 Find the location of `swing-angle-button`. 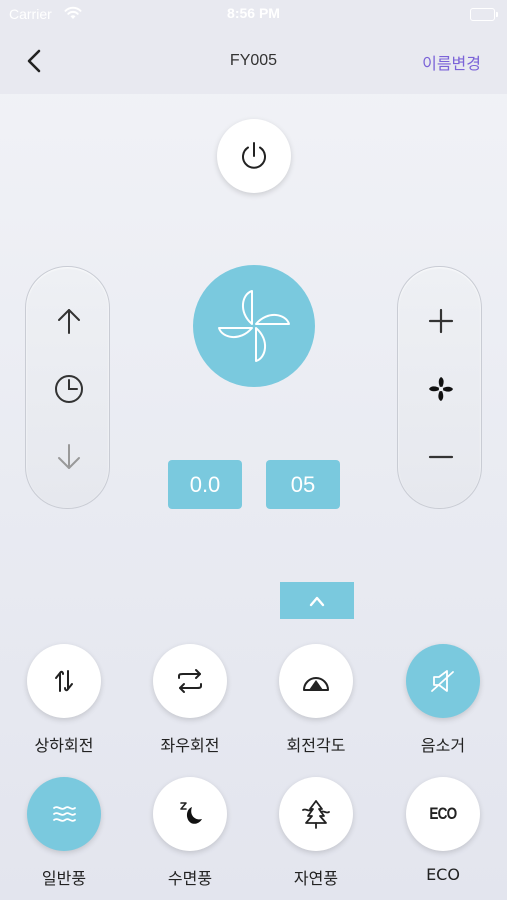

swing-angle-button is located at coordinates (316, 681).